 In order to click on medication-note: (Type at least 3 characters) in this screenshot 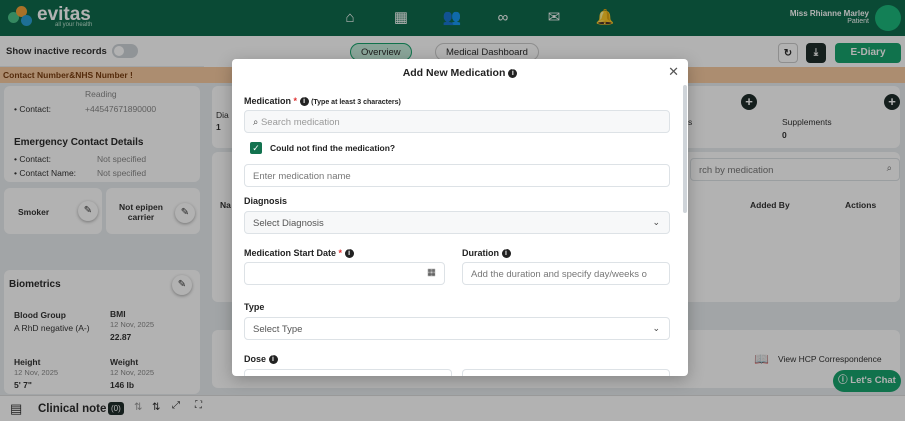, I will do `click(356, 102)`.